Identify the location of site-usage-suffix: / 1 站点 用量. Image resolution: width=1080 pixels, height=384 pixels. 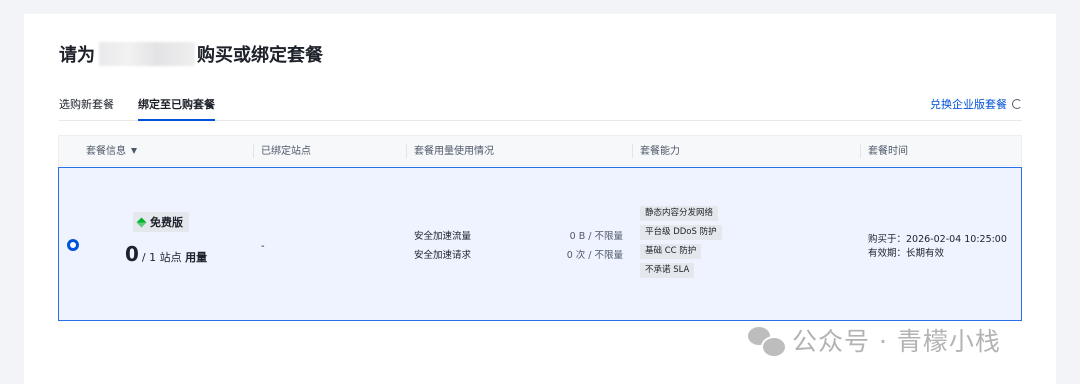
(174, 257).